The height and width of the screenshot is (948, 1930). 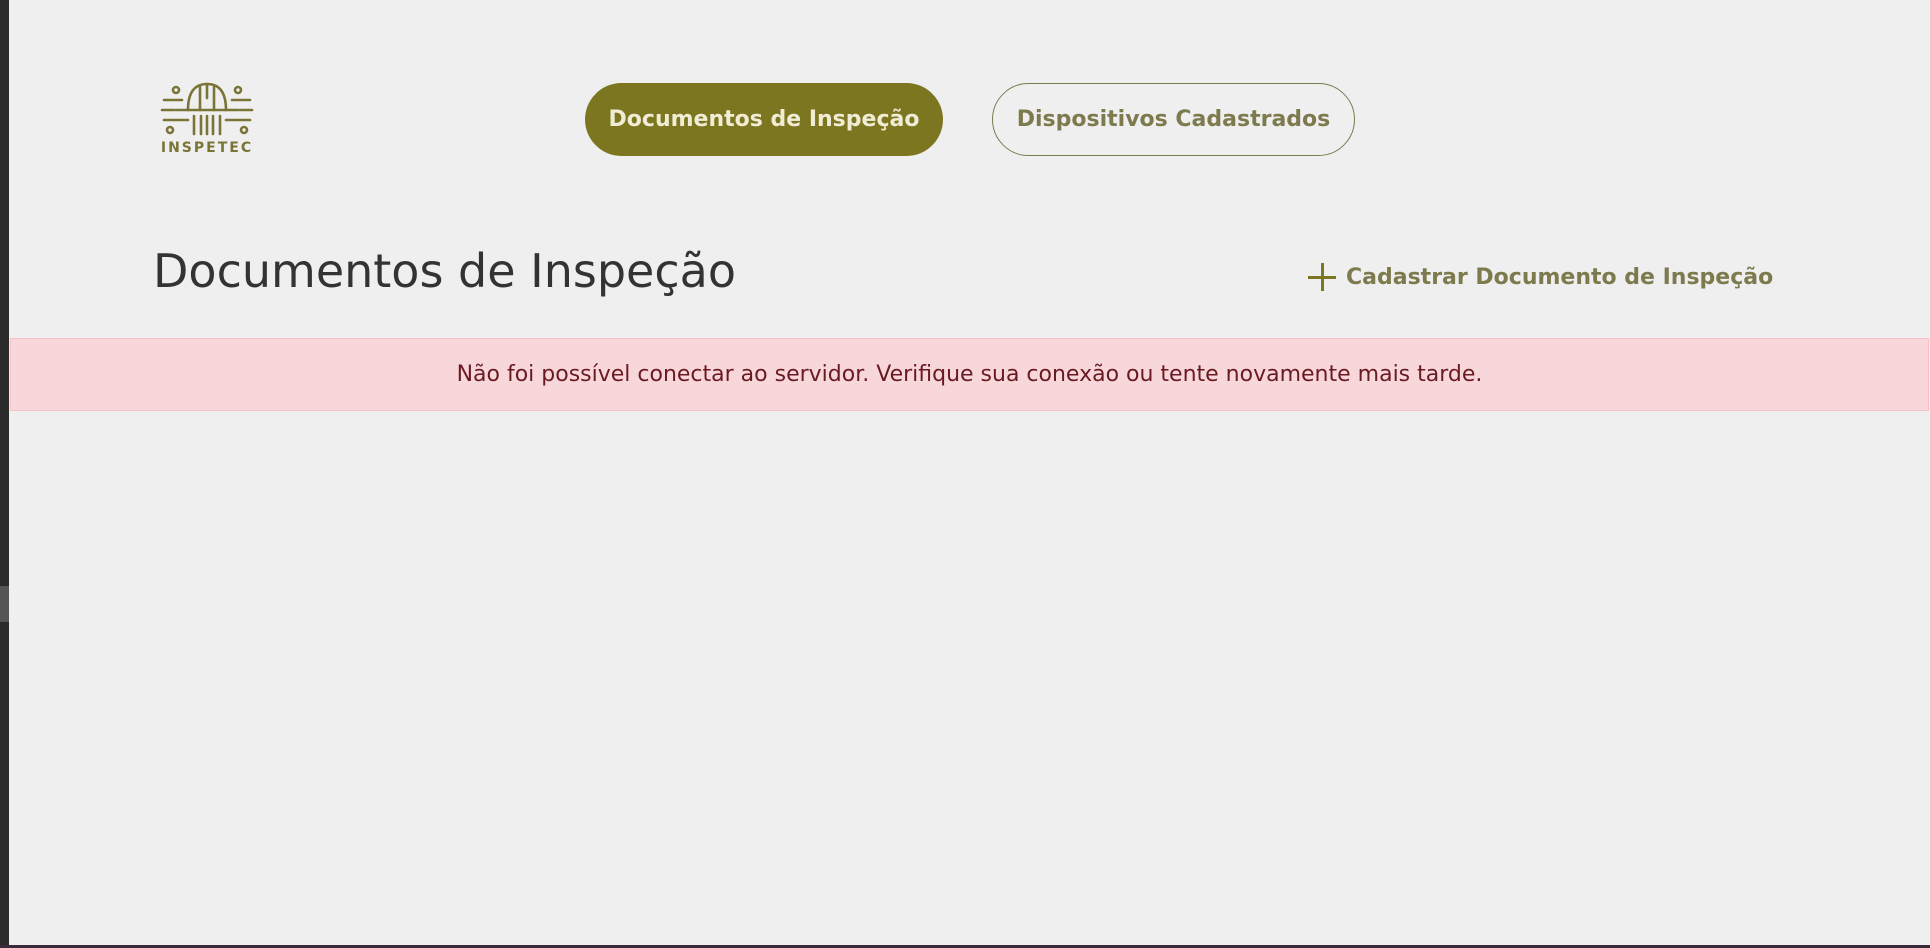 I want to click on tab-documentos-de-inspecao: Documentos de Inspeção, so click(x=764, y=119).